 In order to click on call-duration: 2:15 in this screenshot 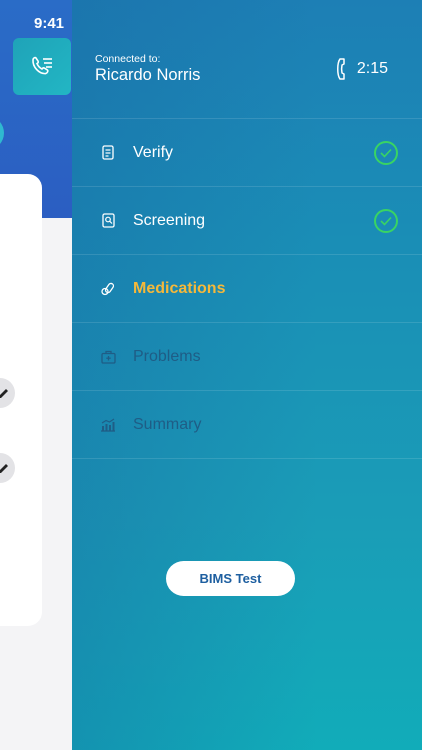, I will do `click(372, 68)`.